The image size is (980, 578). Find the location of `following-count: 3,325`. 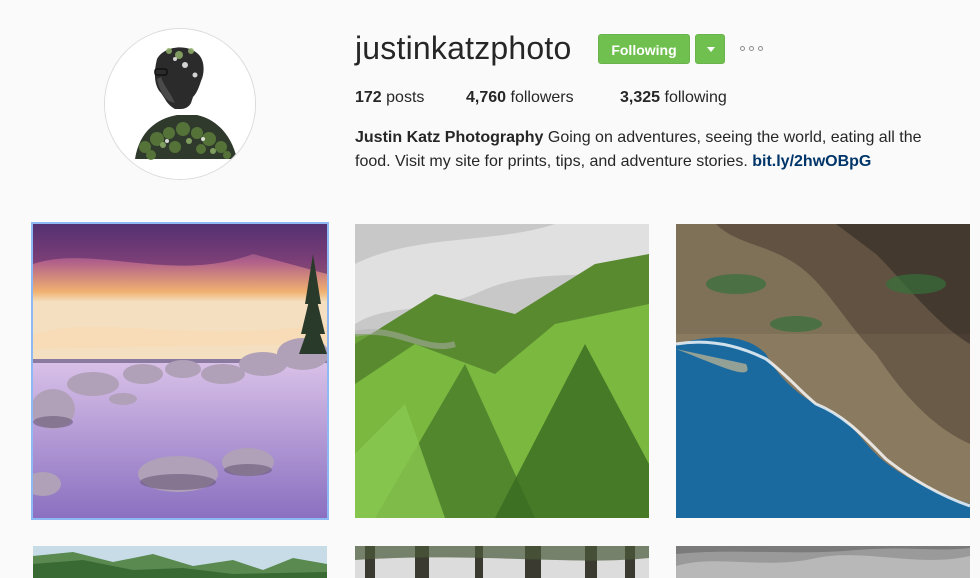

following-count: 3,325 is located at coordinates (640, 97).